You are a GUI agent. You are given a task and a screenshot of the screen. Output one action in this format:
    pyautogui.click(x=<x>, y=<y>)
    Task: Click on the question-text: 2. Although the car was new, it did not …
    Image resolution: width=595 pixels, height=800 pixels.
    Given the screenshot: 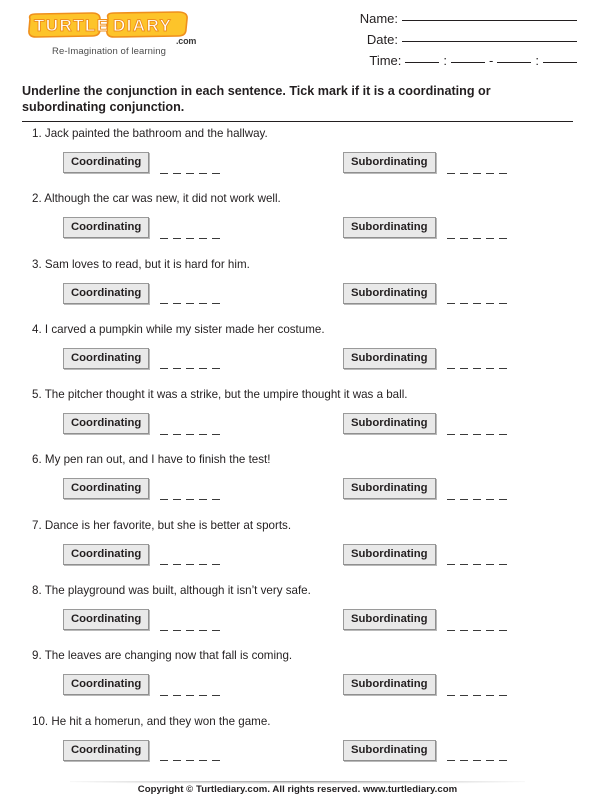 What is the action you would take?
    pyautogui.click(x=156, y=199)
    